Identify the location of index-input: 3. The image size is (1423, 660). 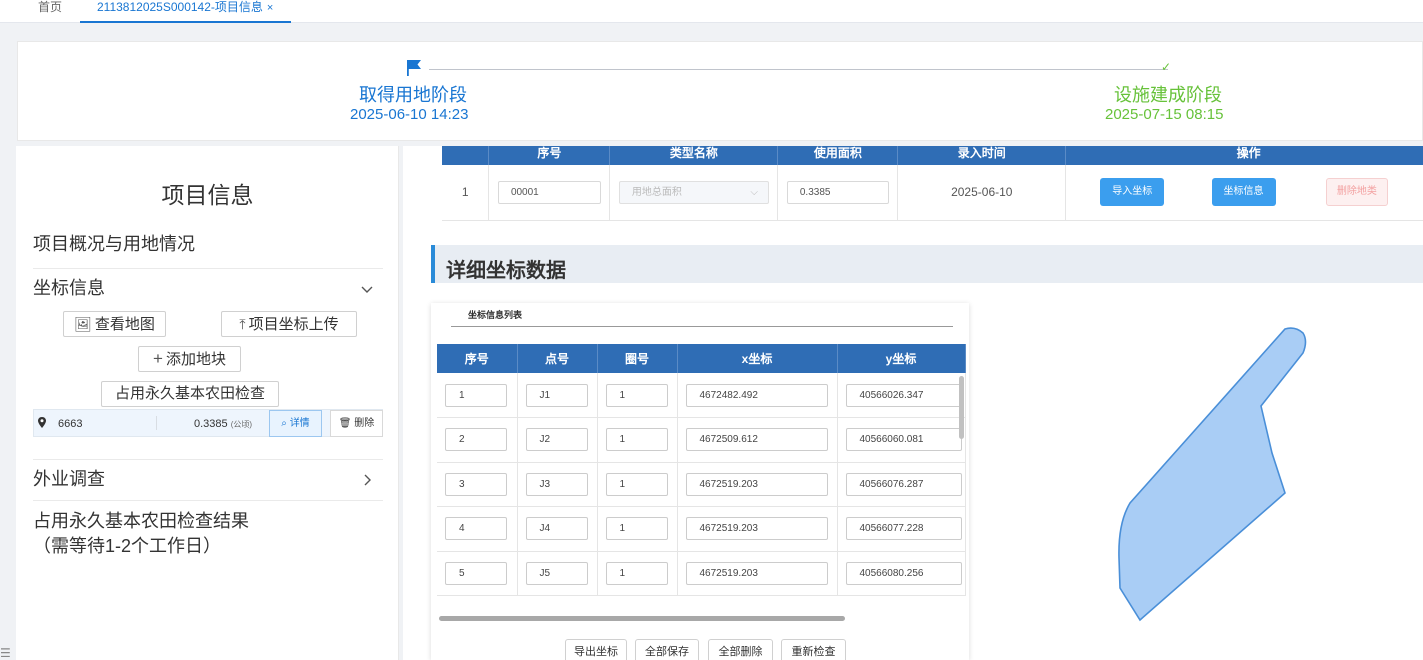
(476, 484).